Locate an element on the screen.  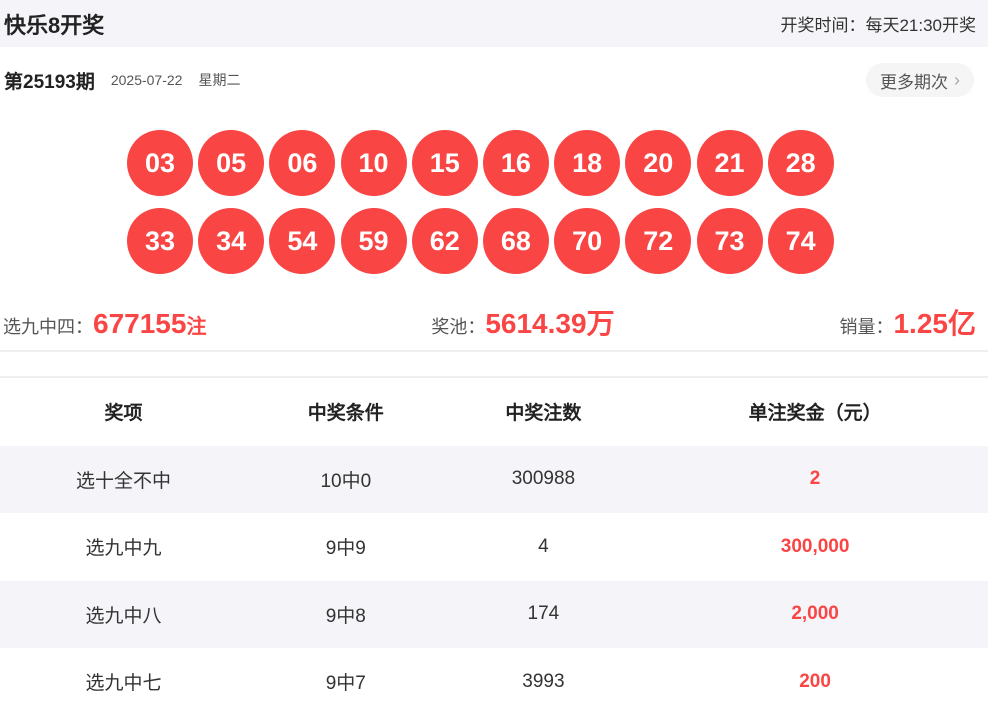
table-cell: 300988 is located at coordinates (543, 479).